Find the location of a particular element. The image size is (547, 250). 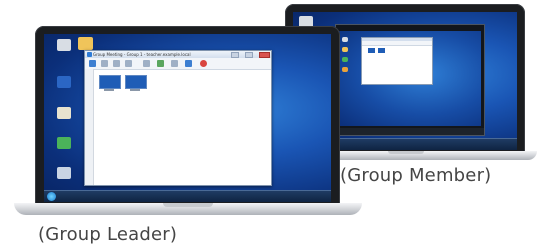

settings-icon is located at coordinates (128, 63).